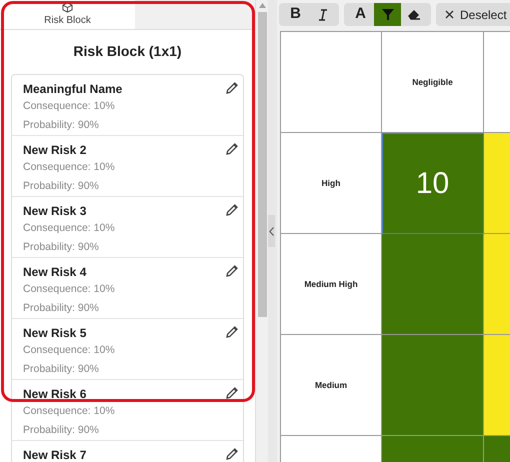 The width and height of the screenshot is (510, 462). I want to click on risk-name: New Risk 5, so click(55, 332).